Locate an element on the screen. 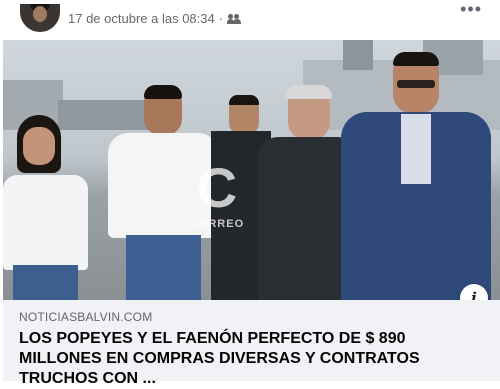 This screenshot has height=389, width=500. avatar-face is located at coordinates (40, 14).